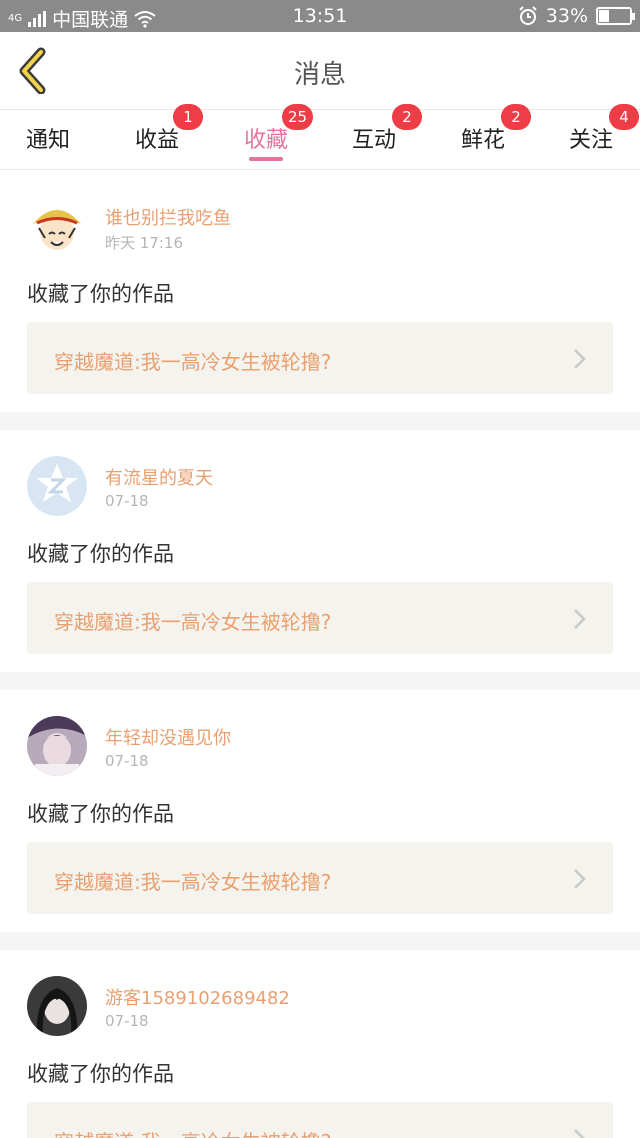  Describe the element at coordinates (320, 16) in the screenshot. I see `status-bar: 4G 中国联通 13:51 33%` at that location.